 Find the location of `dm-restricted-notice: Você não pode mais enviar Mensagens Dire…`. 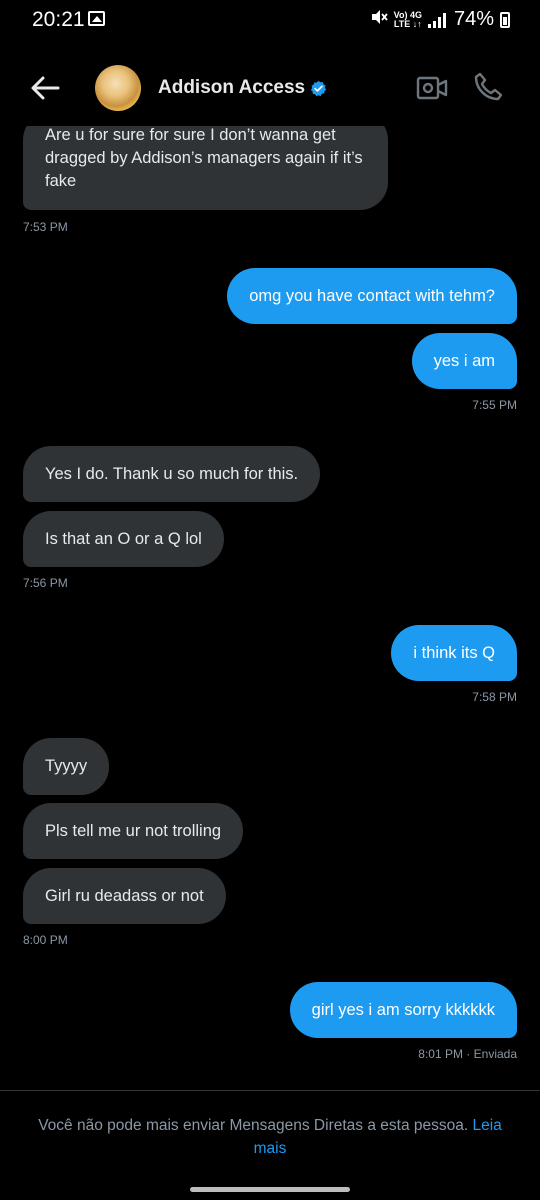

dm-restricted-notice: Você não pode mais enviar Mensagens Dire… is located at coordinates (270, 1137).